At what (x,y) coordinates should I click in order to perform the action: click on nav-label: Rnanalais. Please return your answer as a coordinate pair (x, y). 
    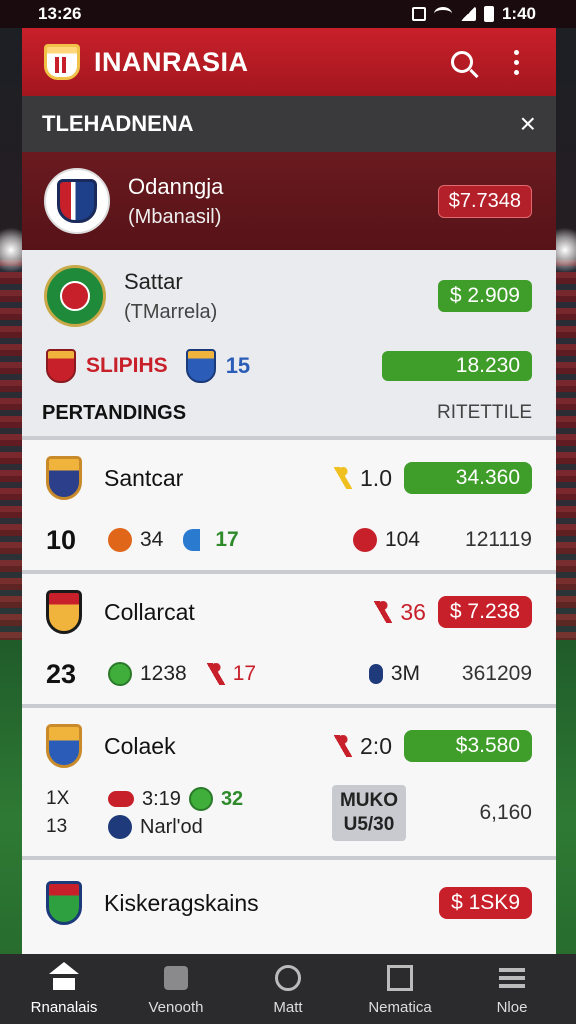
    Looking at the image, I should click on (64, 1007).